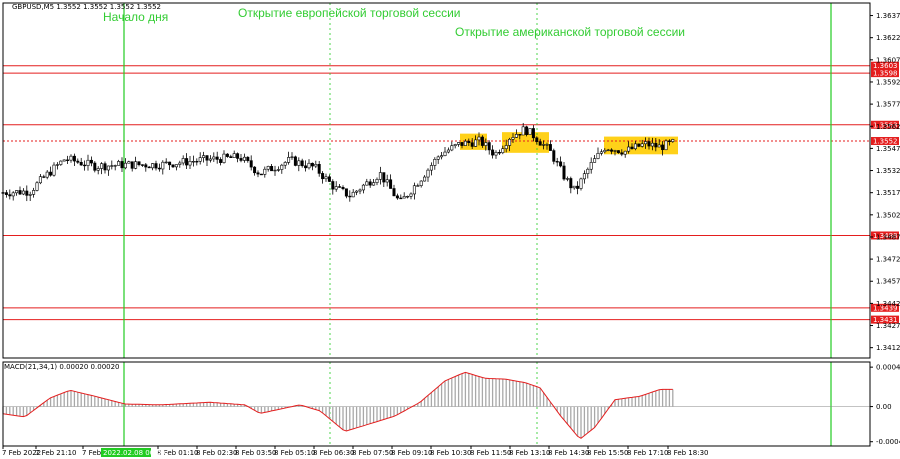 Image resolution: width=900 pixels, height=459 pixels. What do you see at coordinates (888, 282) in the screenshot?
I see `y-tick-label: 1.3457` at bounding box center [888, 282].